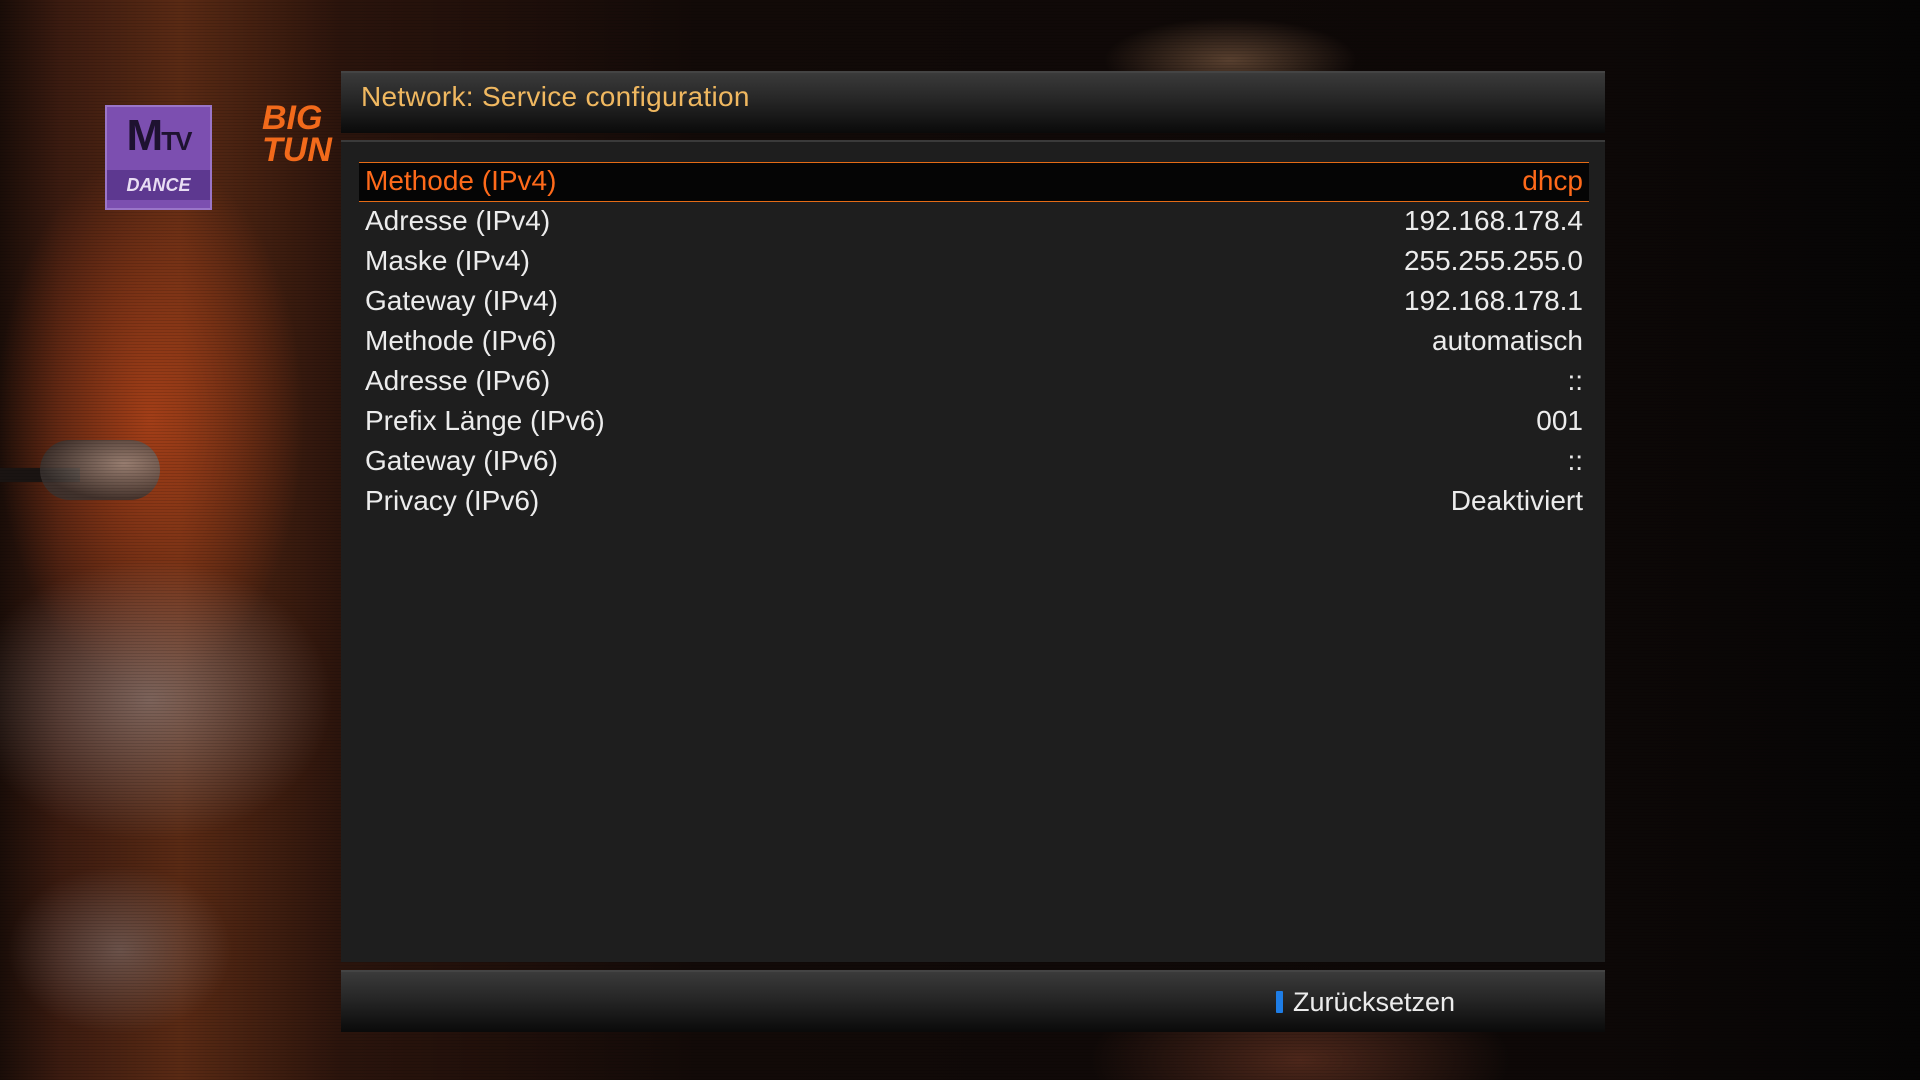  I want to click on config-row: Prefix Länge (IPv6) 001, so click(974, 422).